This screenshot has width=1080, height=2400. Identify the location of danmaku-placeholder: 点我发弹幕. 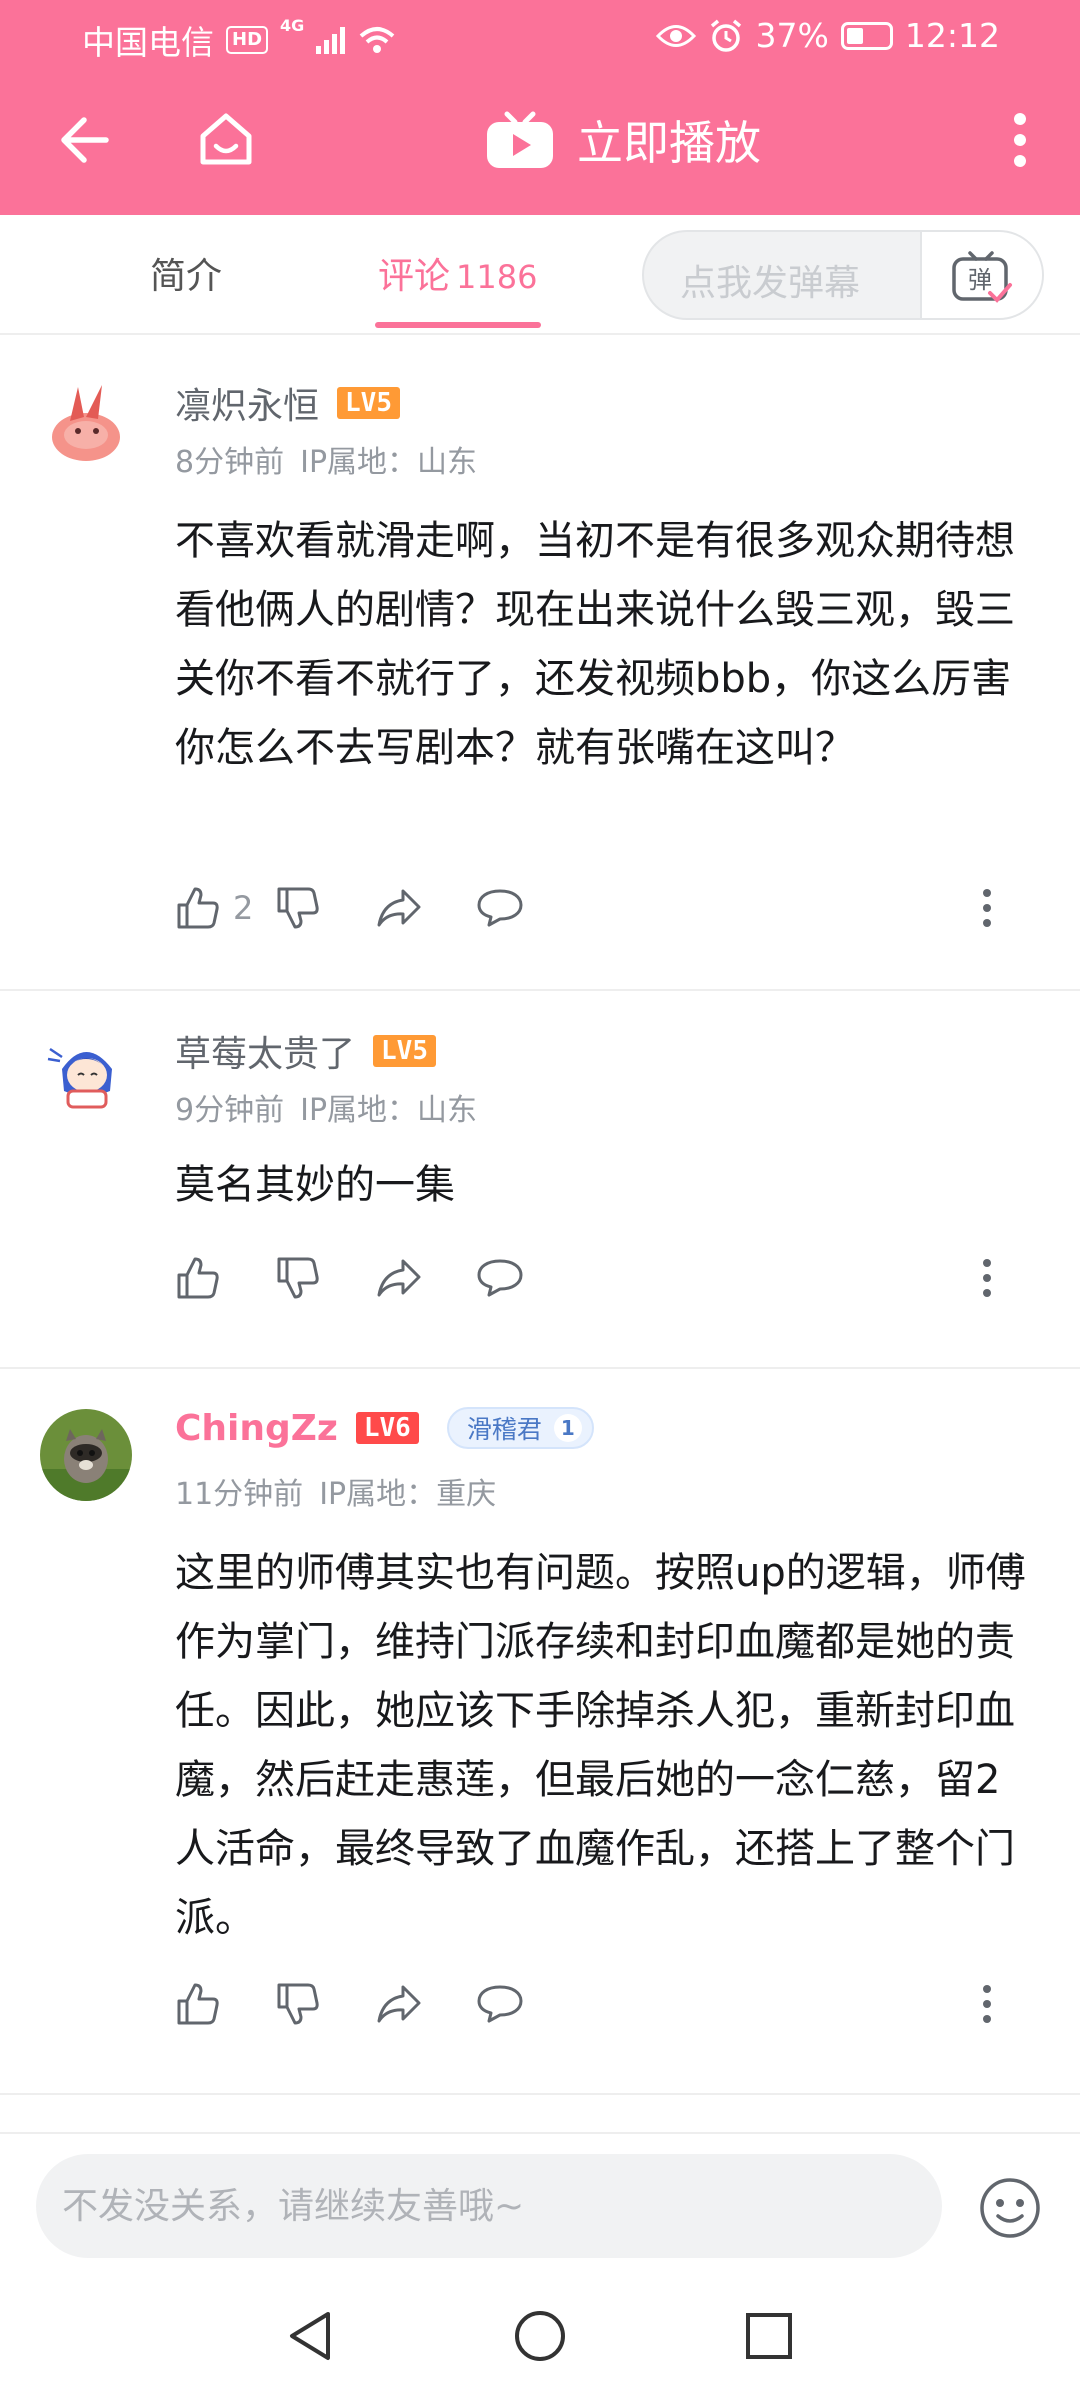
(770, 283).